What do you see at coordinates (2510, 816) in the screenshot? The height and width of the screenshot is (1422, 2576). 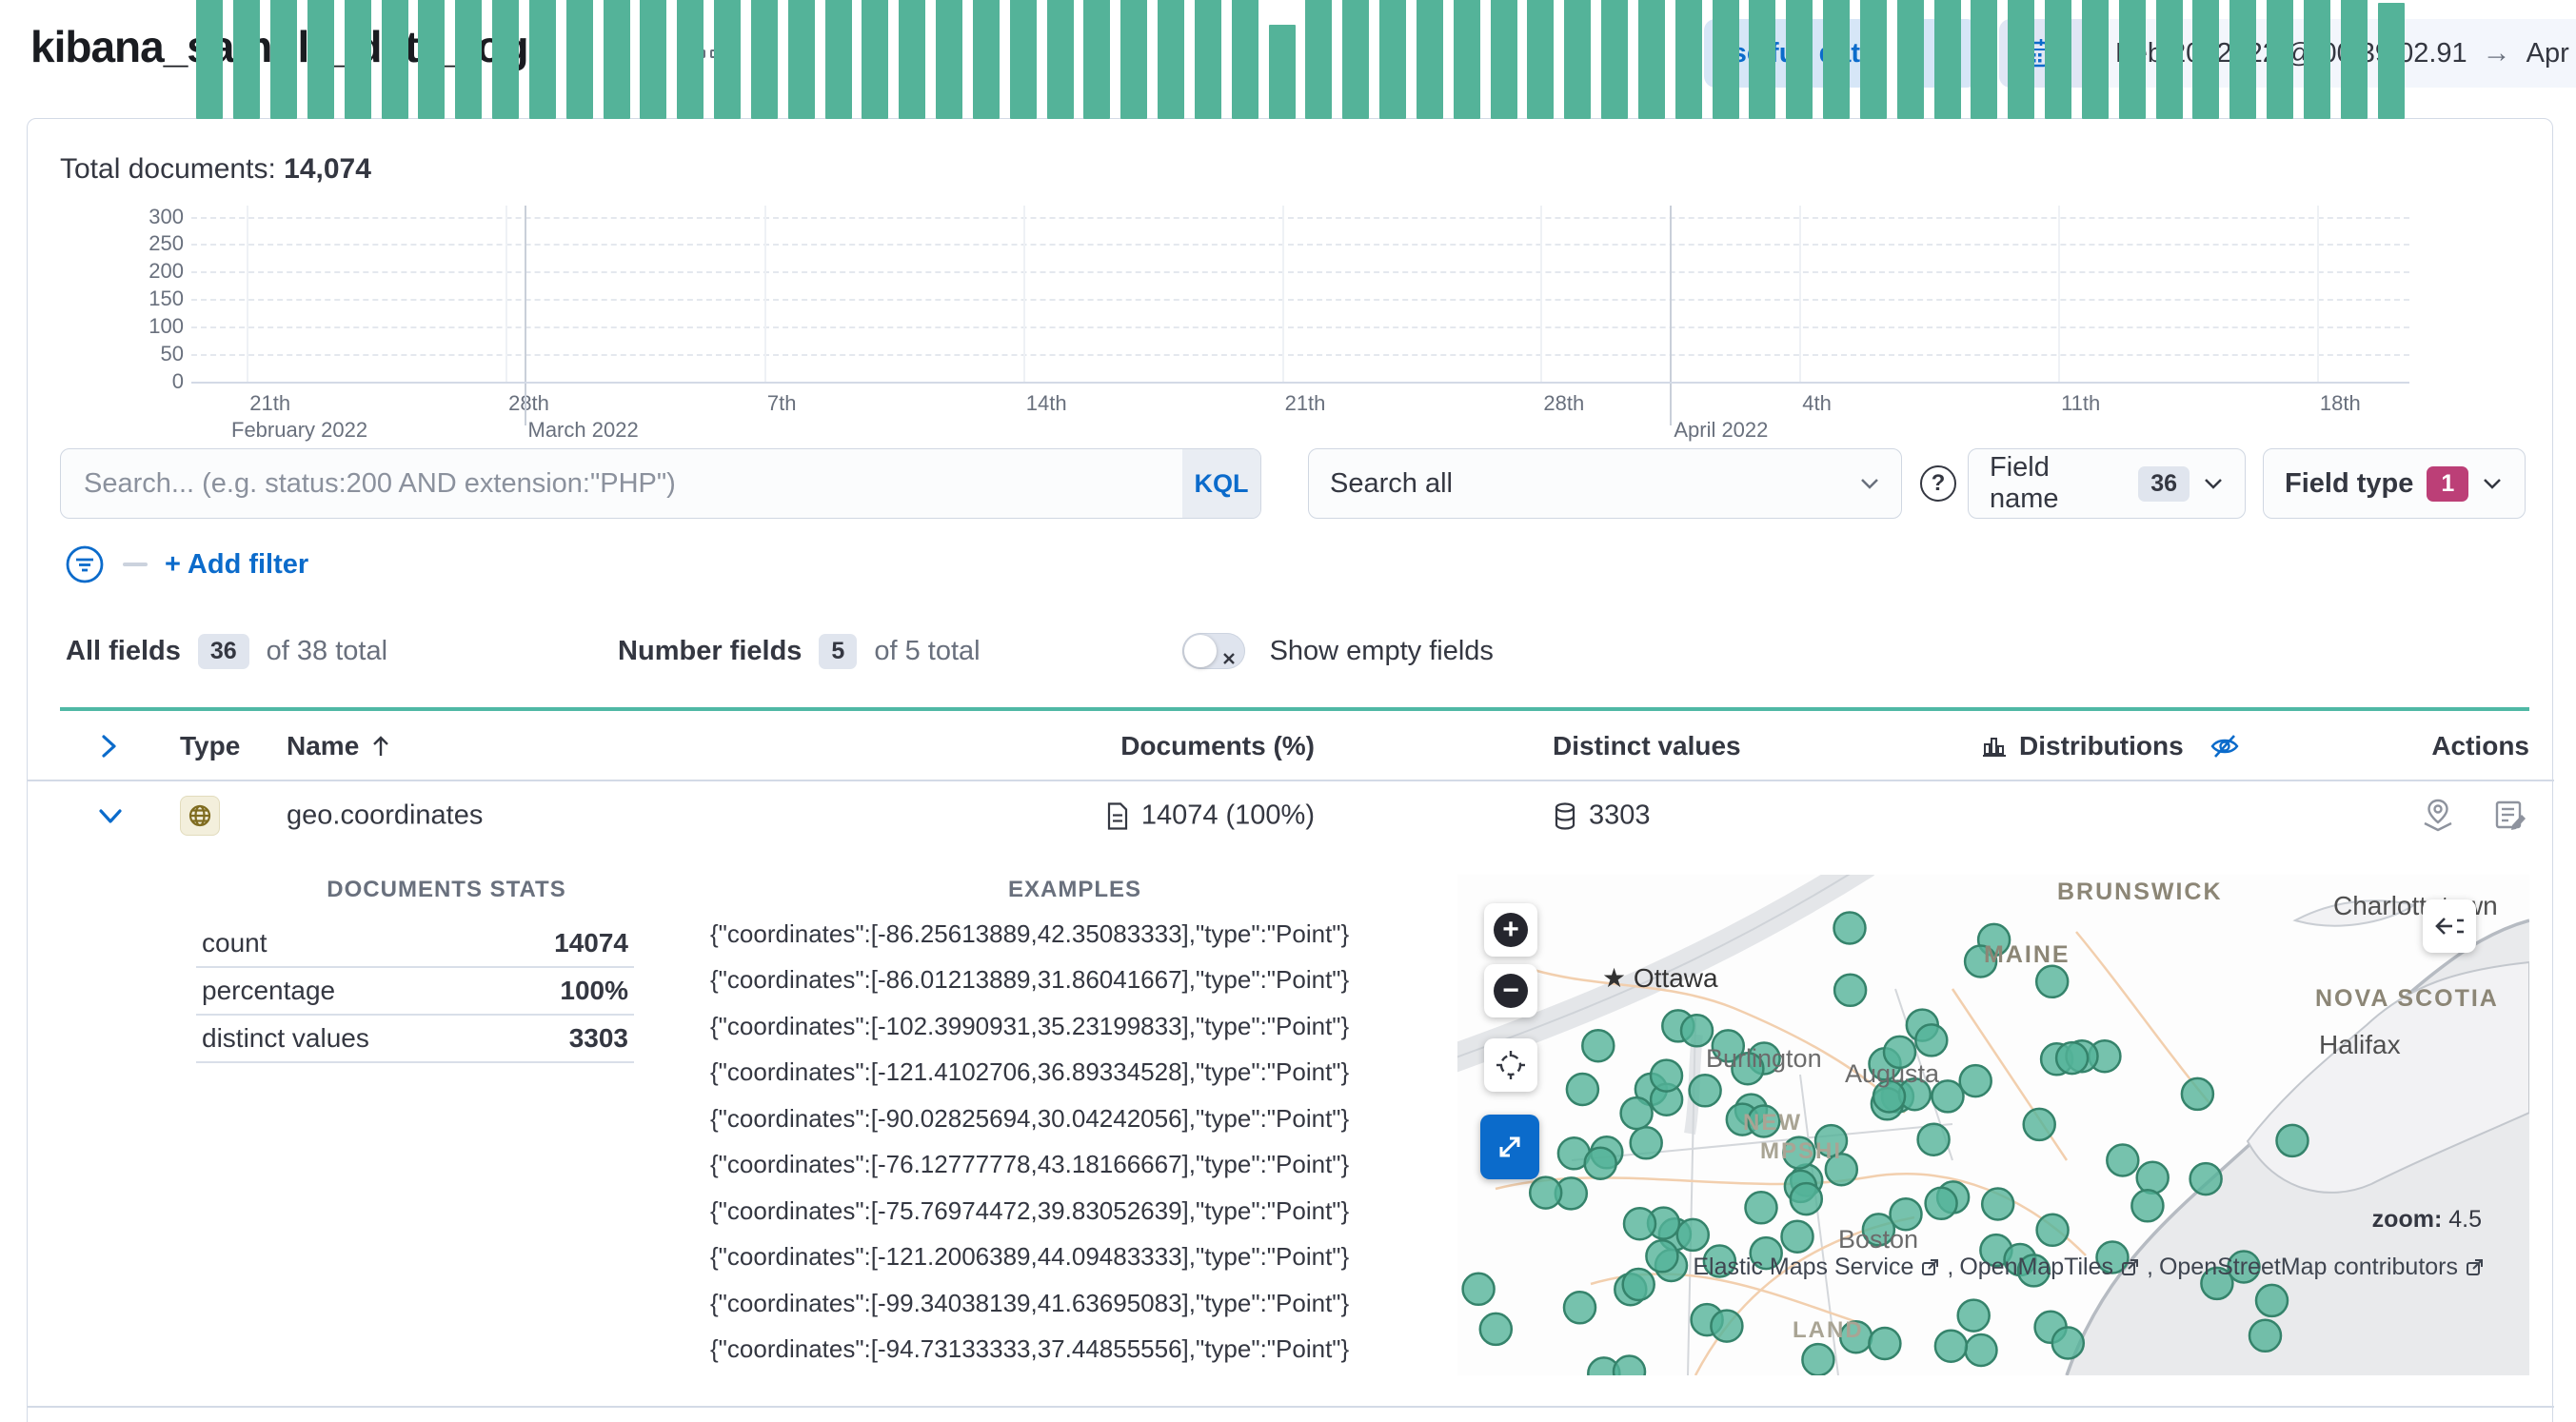 I see `edit-field-icon` at bounding box center [2510, 816].